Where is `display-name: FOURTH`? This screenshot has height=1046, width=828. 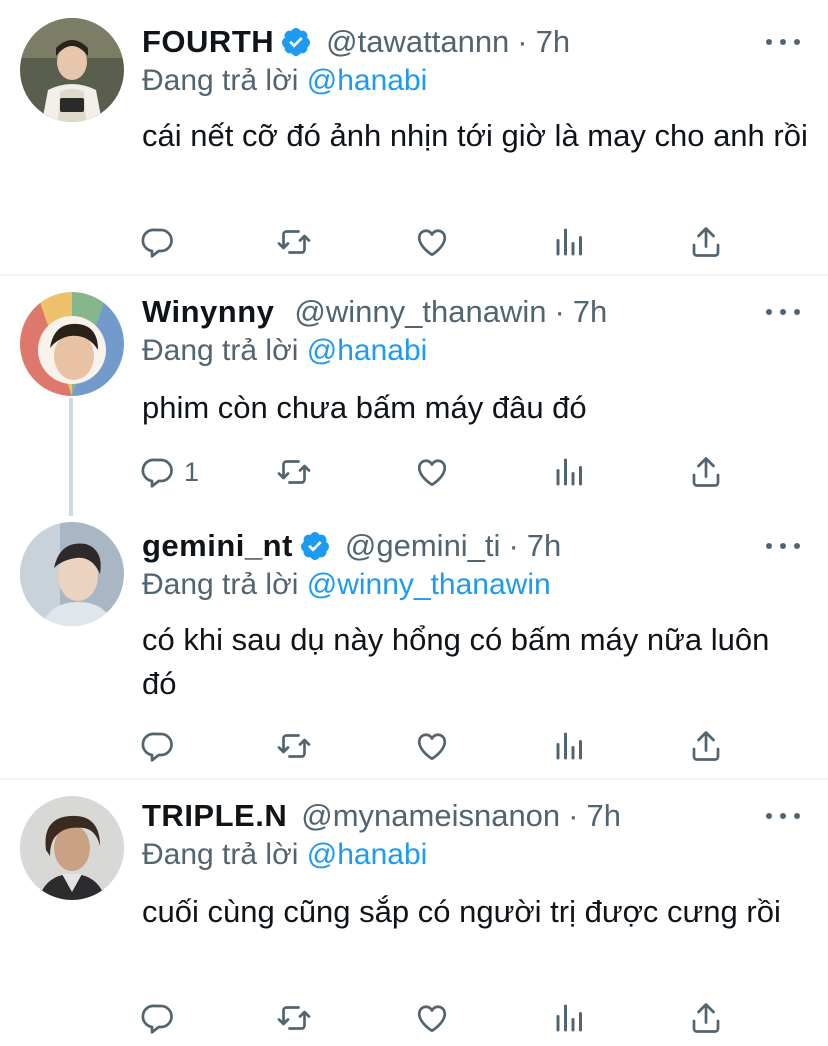 display-name: FOURTH is located at coordinates (208, 42).